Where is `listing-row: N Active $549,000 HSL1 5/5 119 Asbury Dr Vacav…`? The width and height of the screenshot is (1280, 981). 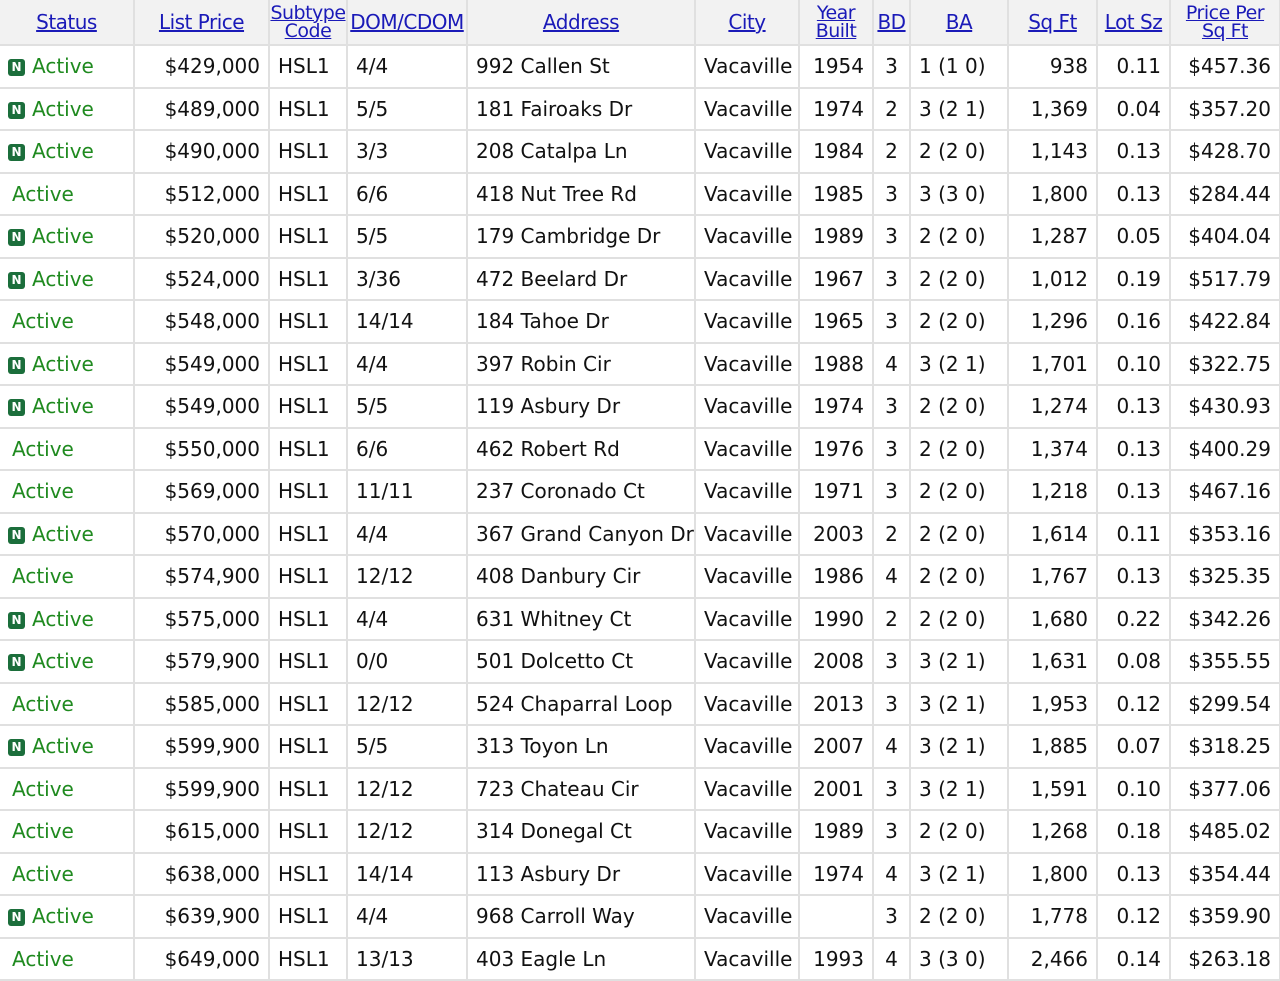 listing-row: N Active $549,000 HSL1 5/5 119 Asbury Dr Vacav… is located at coordinates (640, 407).